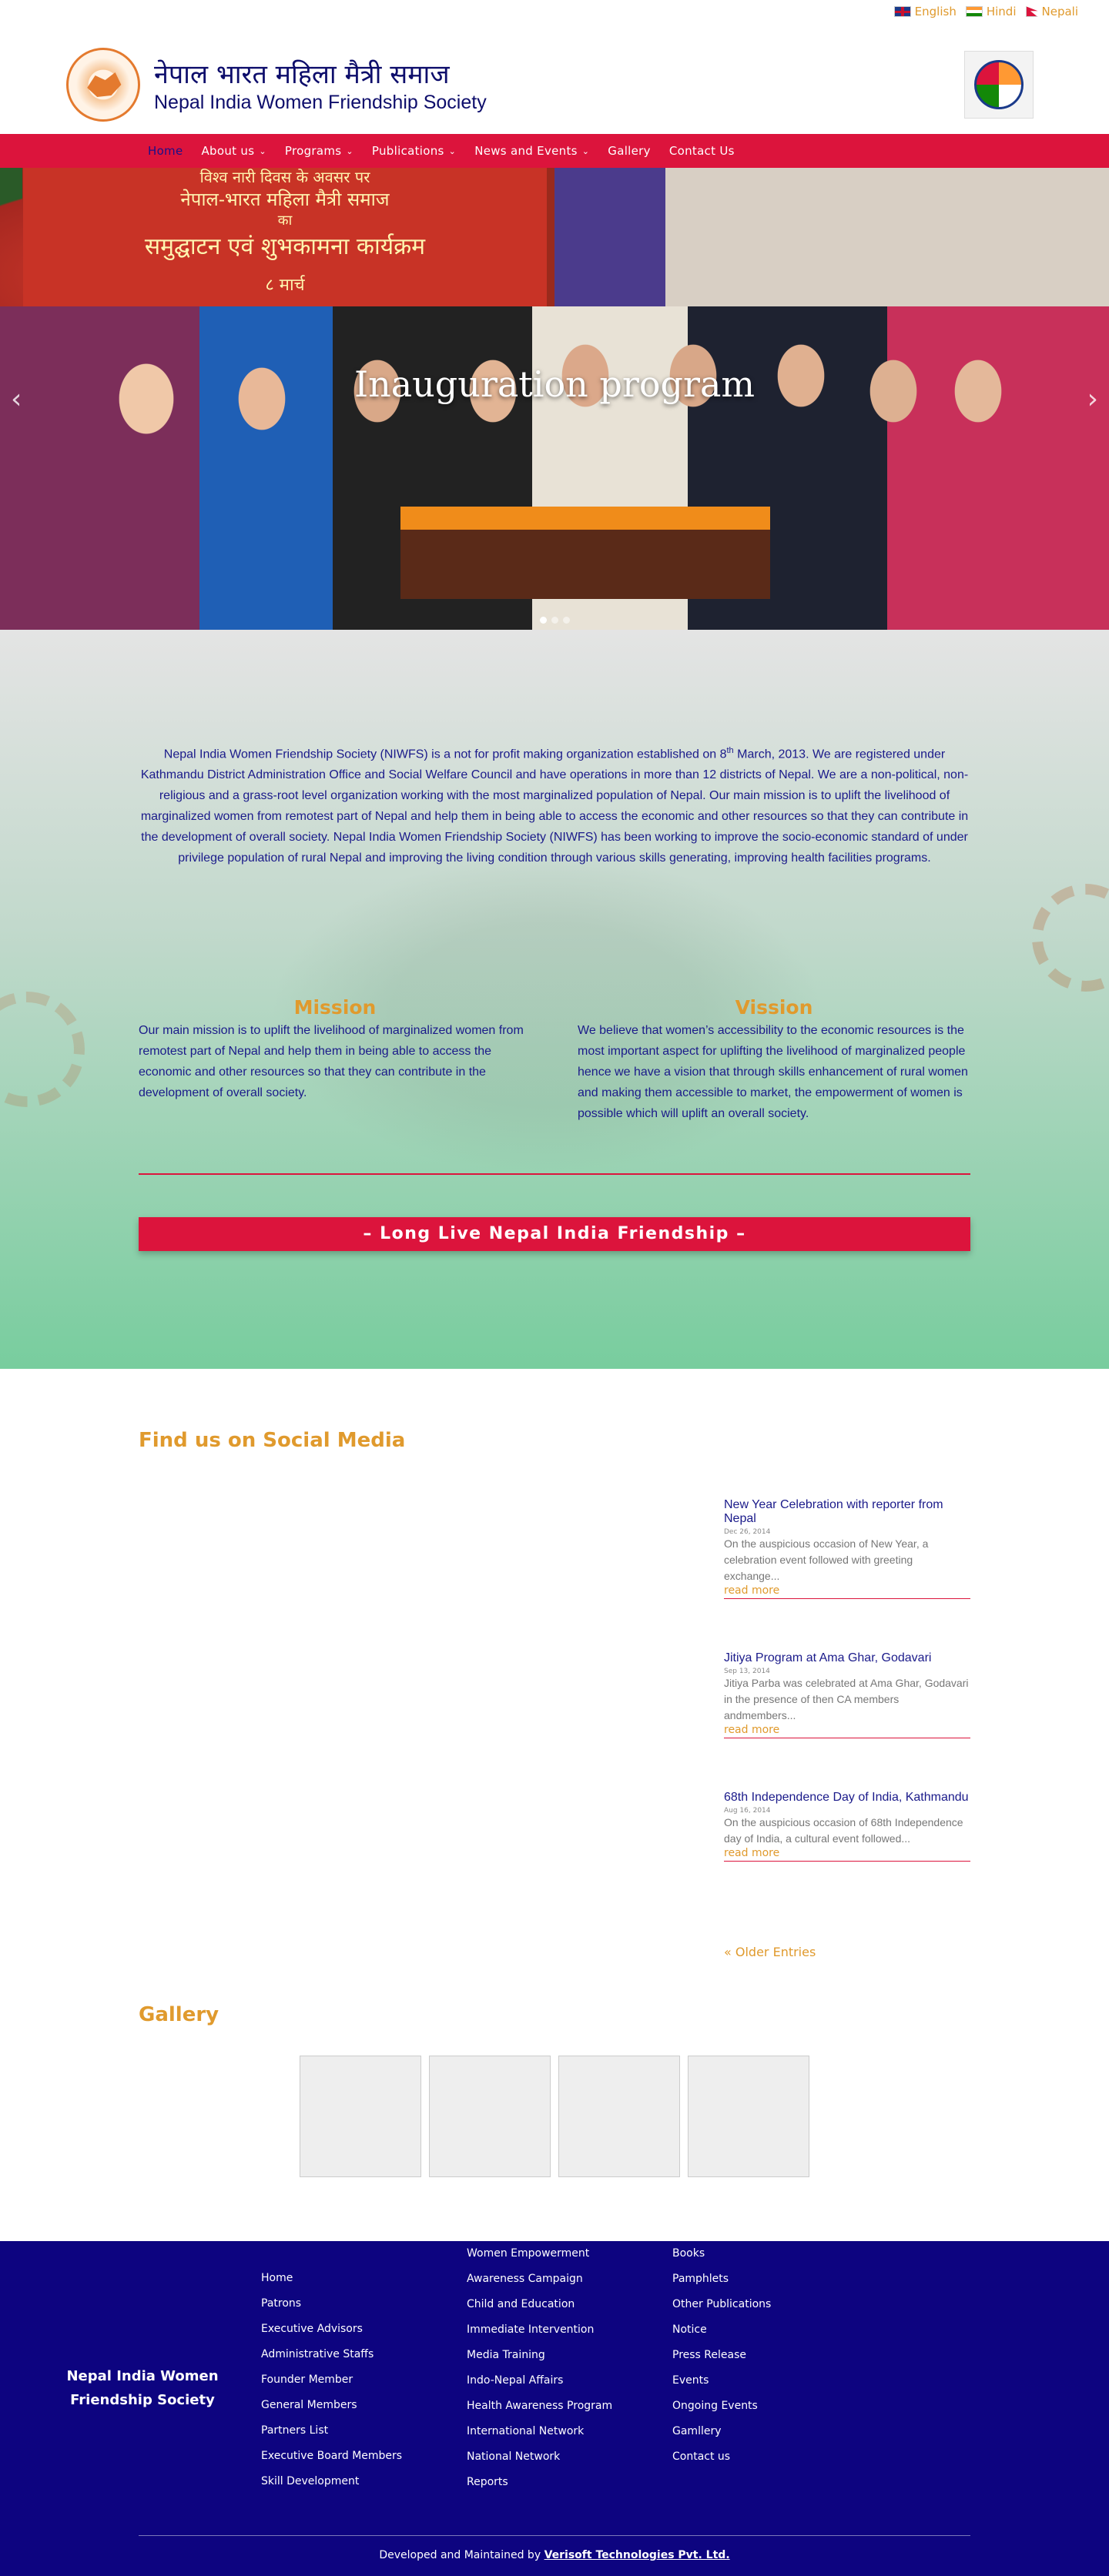 The image size is (1109, 2576). I want to click on friendship-emblem, so click(999, 85).